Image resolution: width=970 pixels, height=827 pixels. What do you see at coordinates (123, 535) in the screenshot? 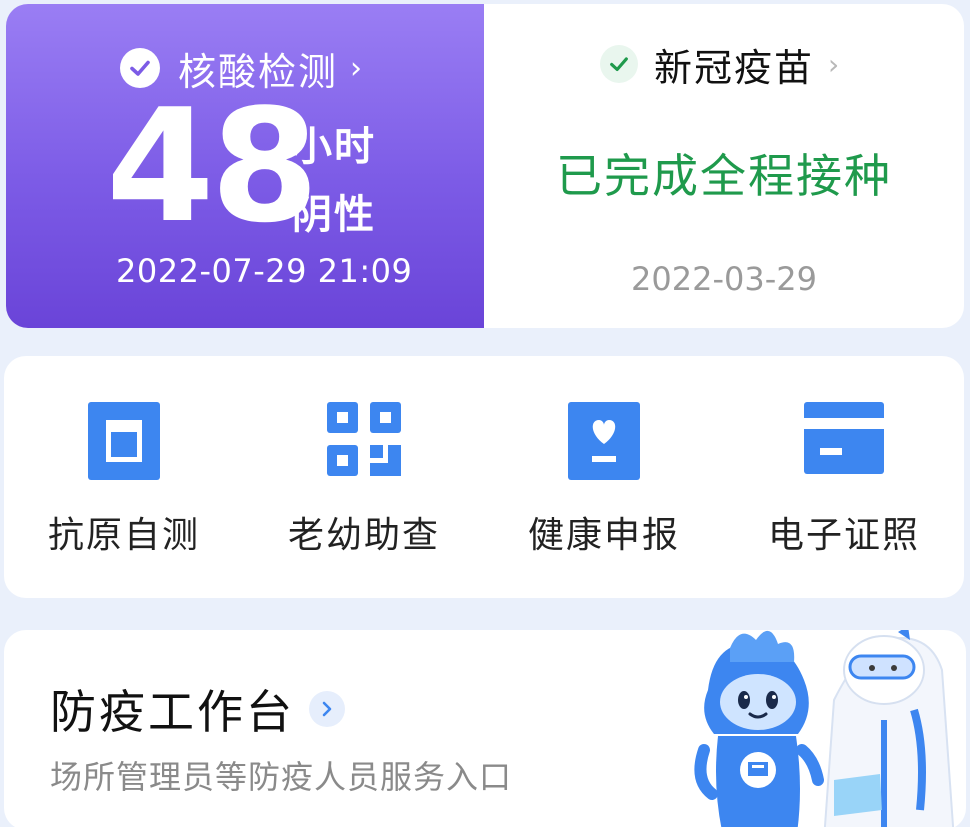
I see `service-label: 抗原自测` at bounding box center [123, 535].